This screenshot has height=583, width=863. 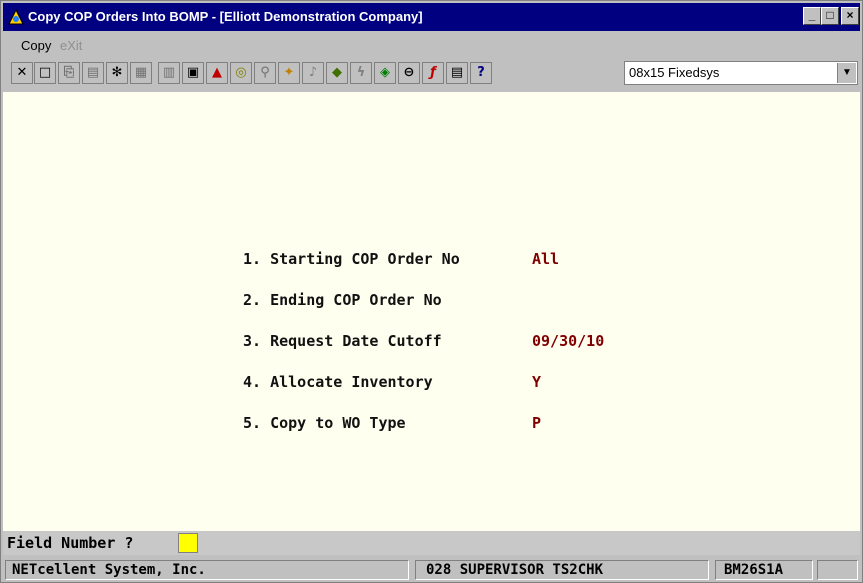 I want to click on function-icon: ƒ, so click(x=433, y=73).